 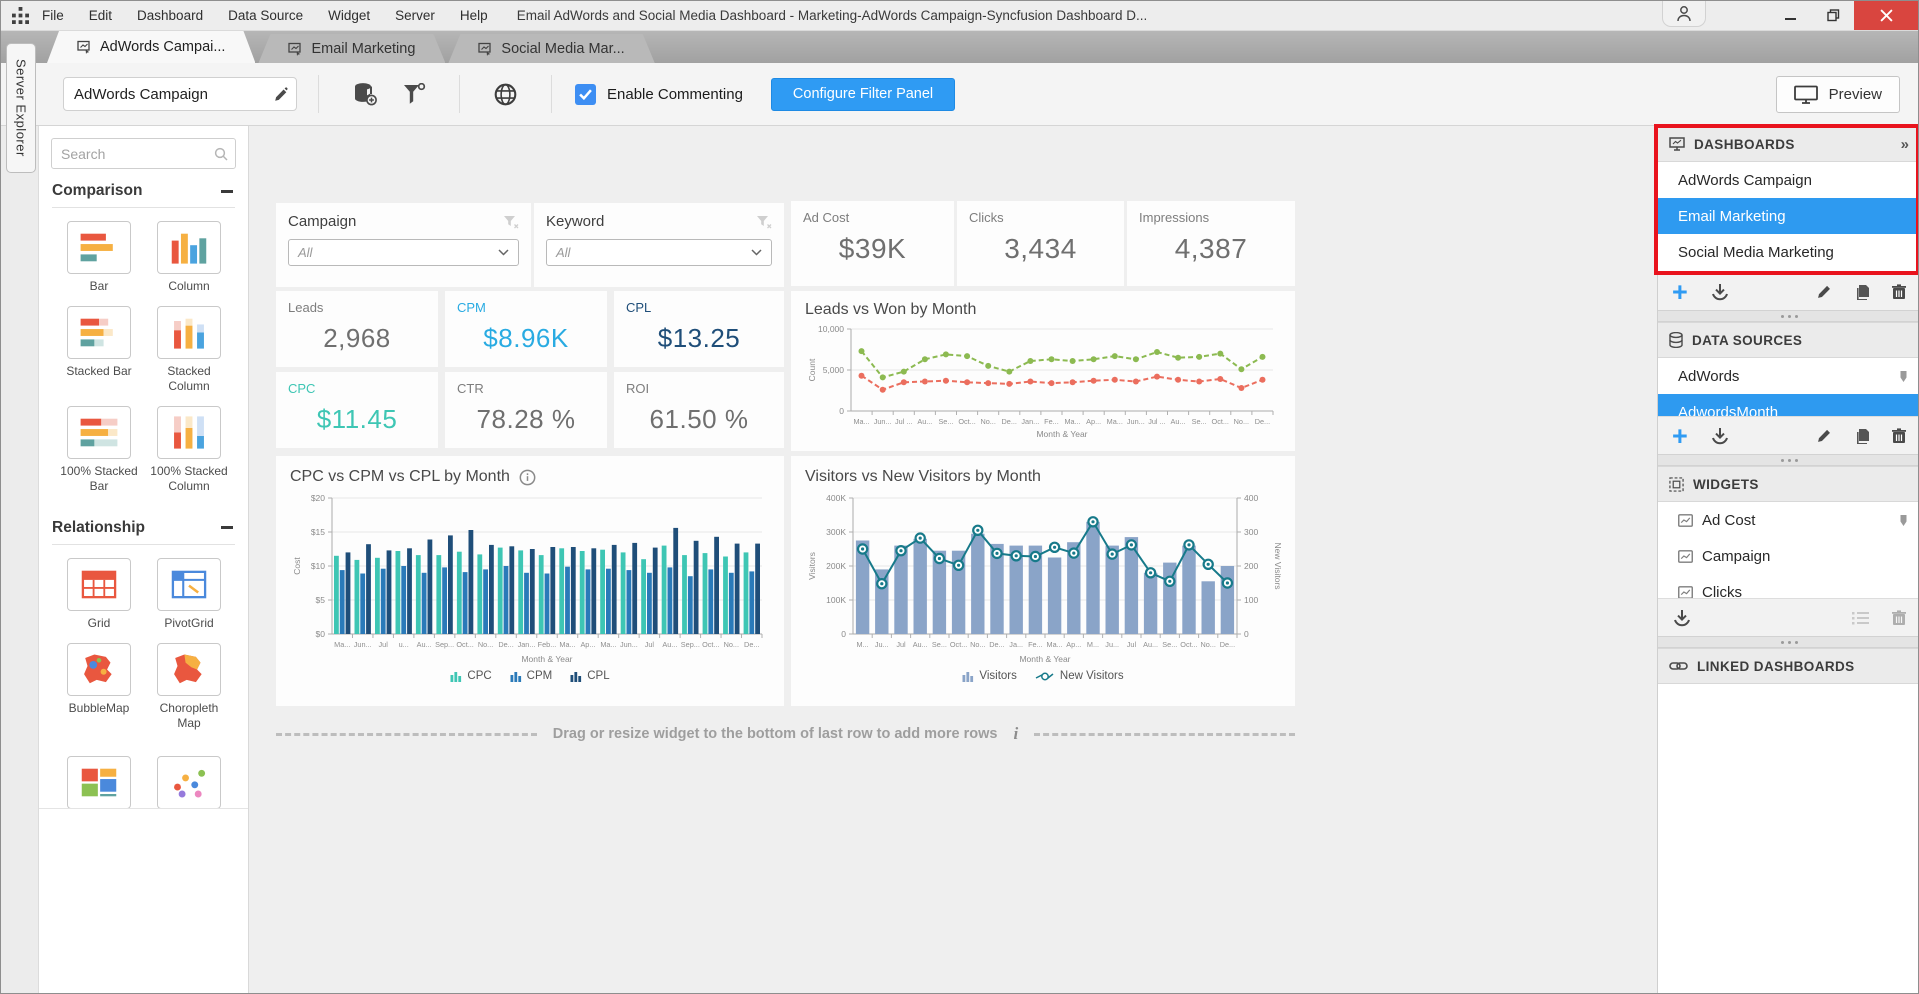 I want to click on palette-item-stacked-column: Stacked Column, so click(x=189, y=349).